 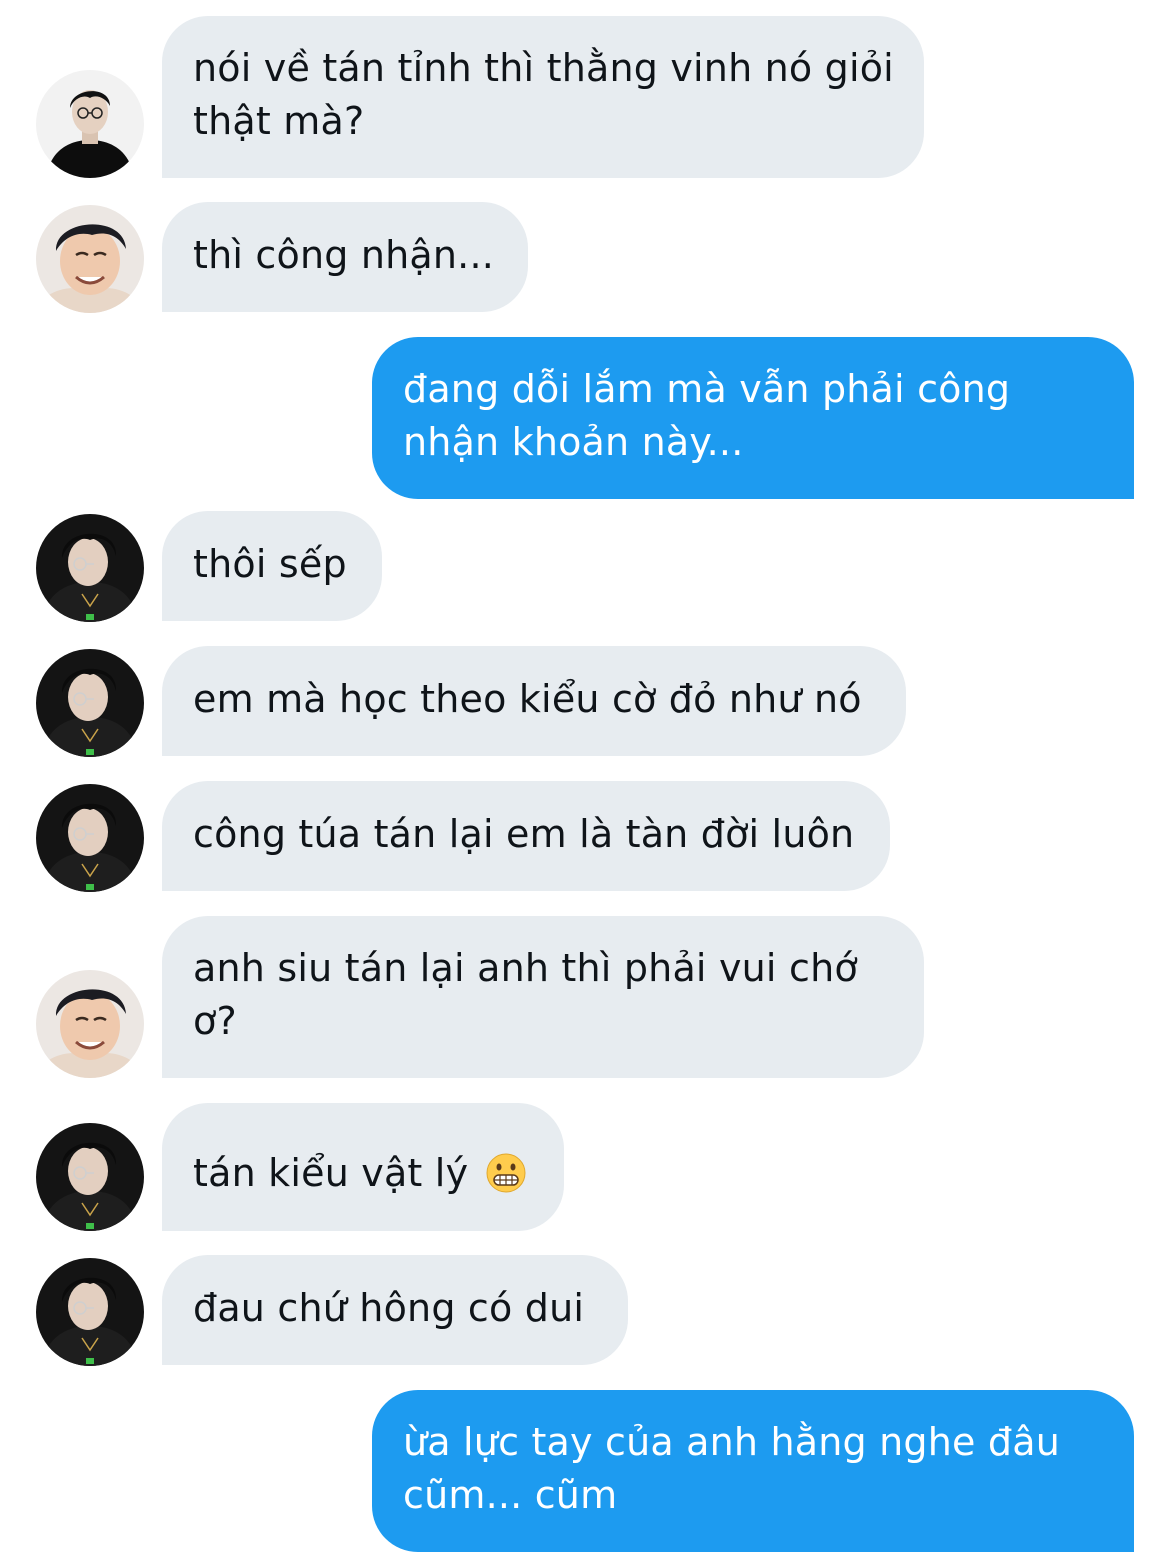 I want to click on message-text: em mà học theo kiểu cờ đỏ như nó, so click(x=527, y=699).